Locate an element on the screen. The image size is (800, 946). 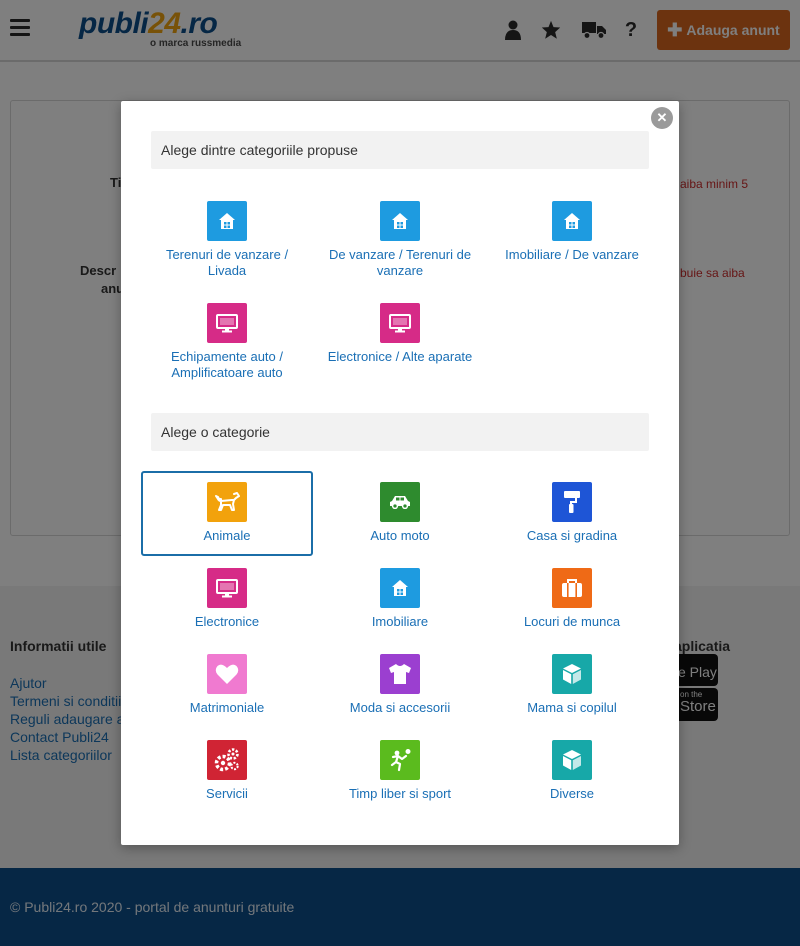
all-categories-header: Alege o categorie is located at coordinates (400, 432).